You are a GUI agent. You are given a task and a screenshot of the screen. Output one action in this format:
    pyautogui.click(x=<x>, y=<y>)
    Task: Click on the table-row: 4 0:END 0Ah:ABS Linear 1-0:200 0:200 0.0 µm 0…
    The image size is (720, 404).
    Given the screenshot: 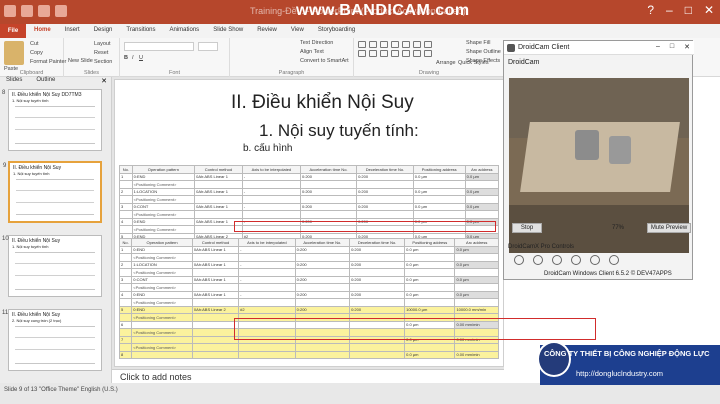 What is the action you would take?
    pyautogui.click(x=308, y=294)
    